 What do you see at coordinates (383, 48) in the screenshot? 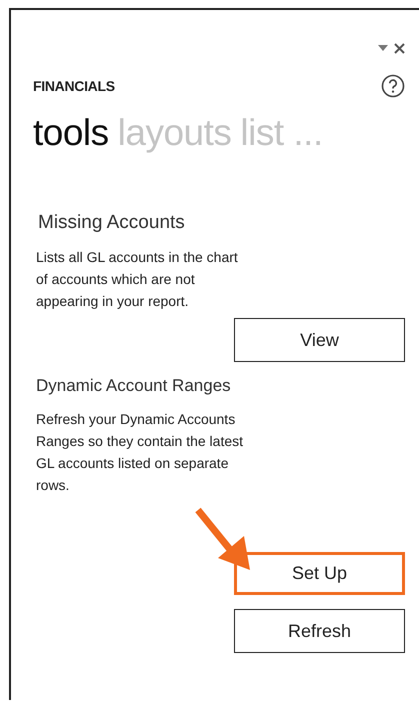
I see `caret-icon` at bounding box center [383, 48].